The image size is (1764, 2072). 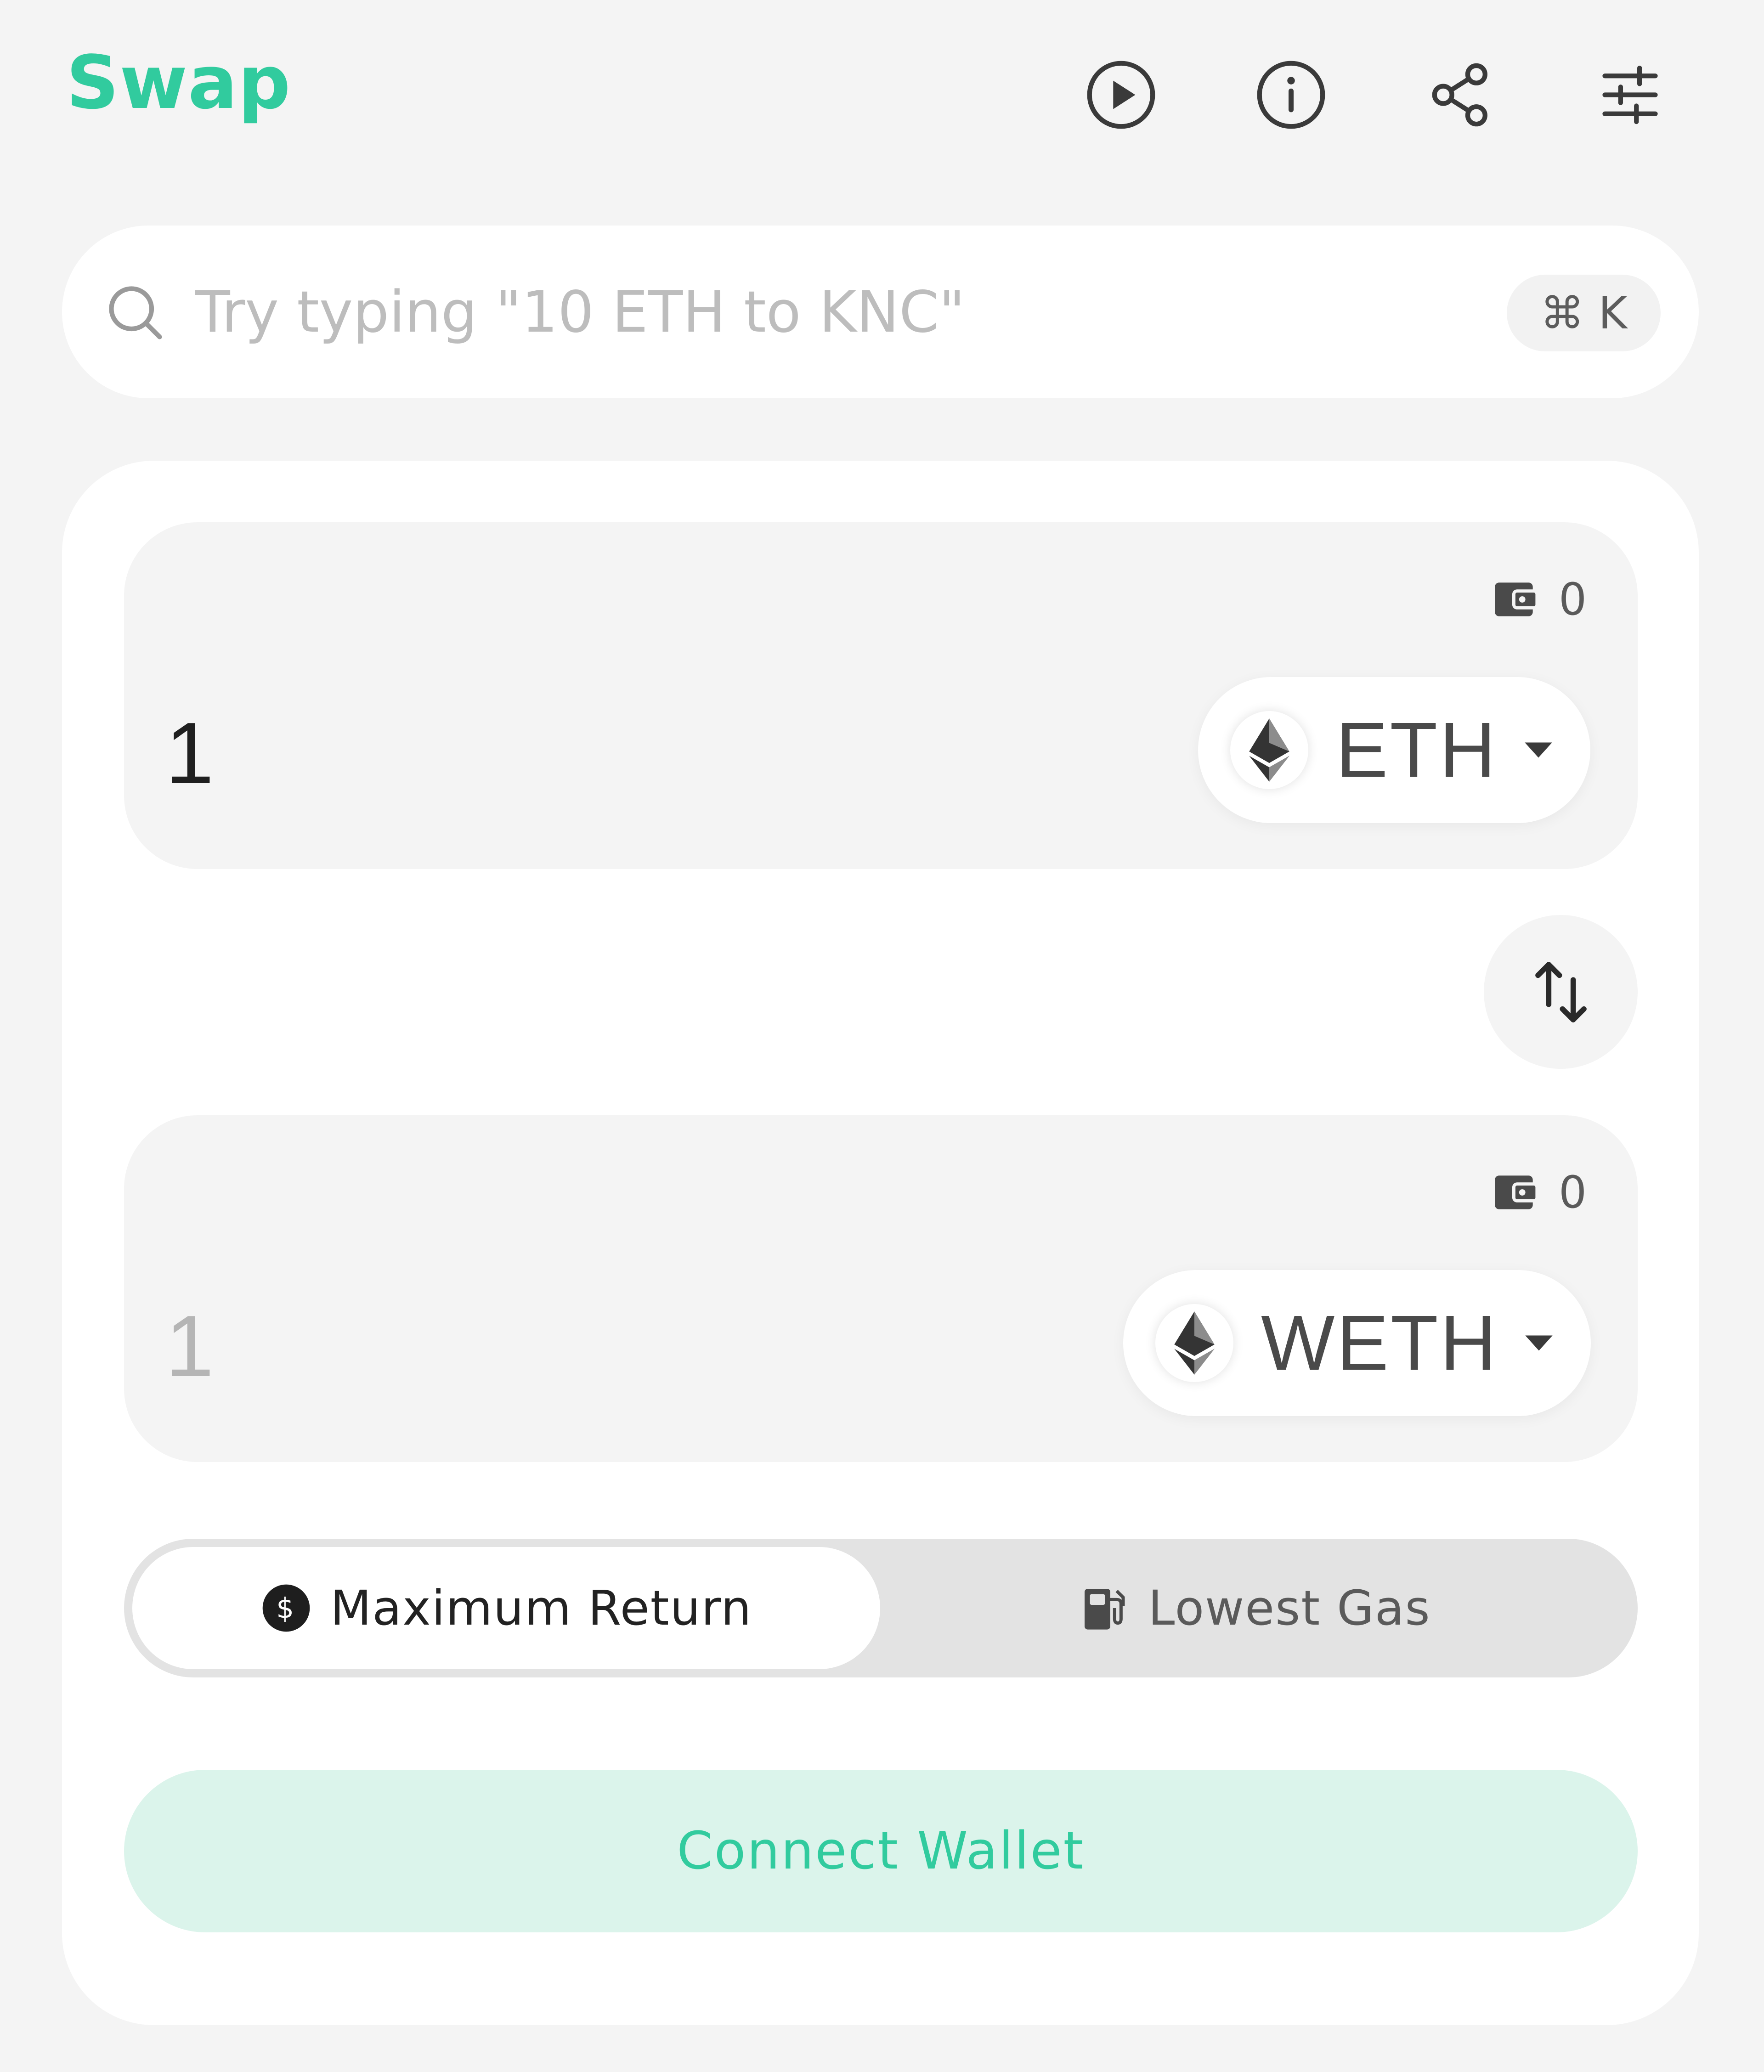 I want to click on from-balance: 0, so click(x=1539, y=599).